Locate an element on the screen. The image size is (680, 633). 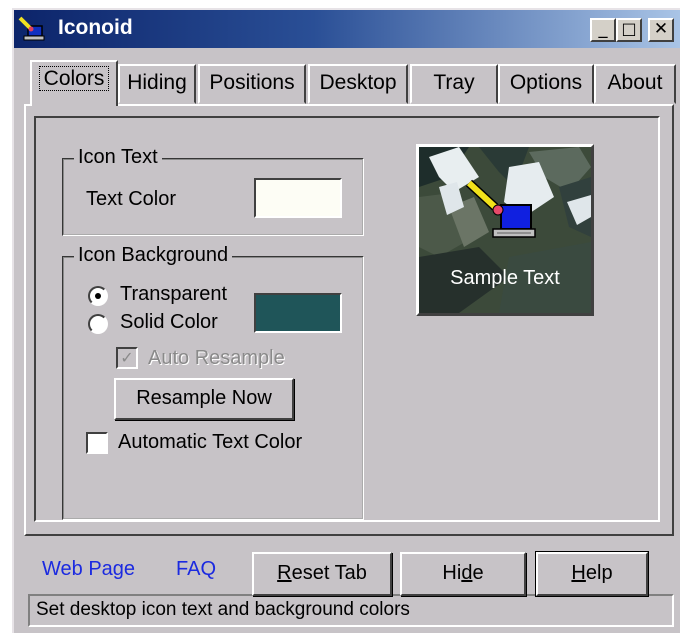
automatic-text-color-checkbox is located at coordinates (97, 443).